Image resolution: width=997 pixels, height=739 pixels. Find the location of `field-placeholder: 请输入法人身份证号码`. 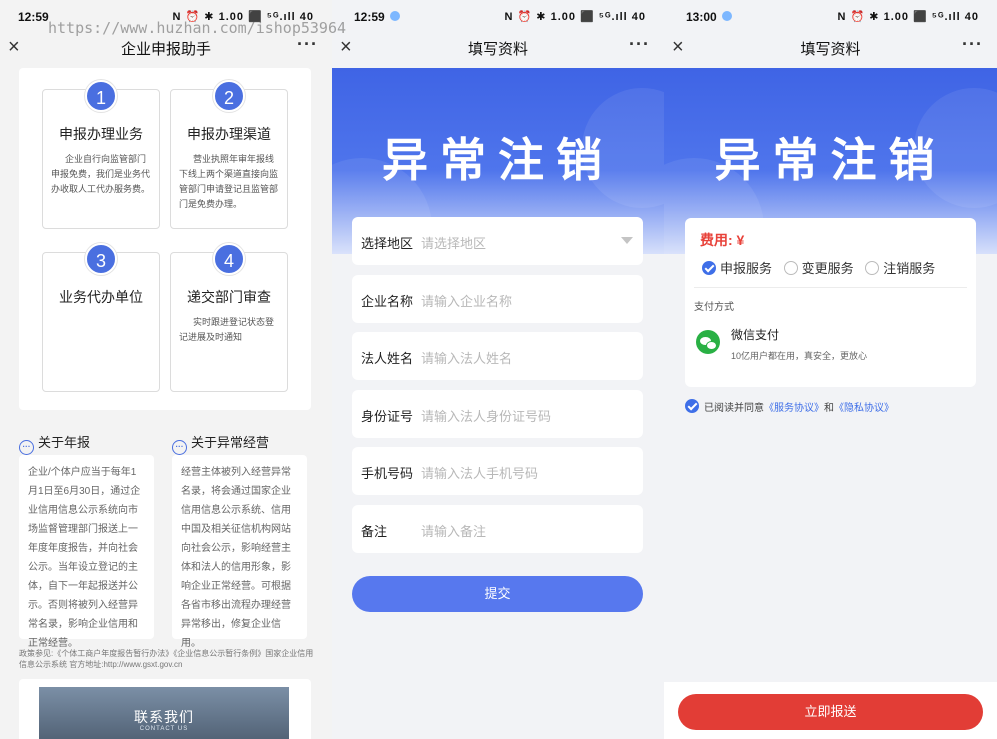

field-placeholder: 请输入法人身份证号码 is located at coordinates (486, 416).